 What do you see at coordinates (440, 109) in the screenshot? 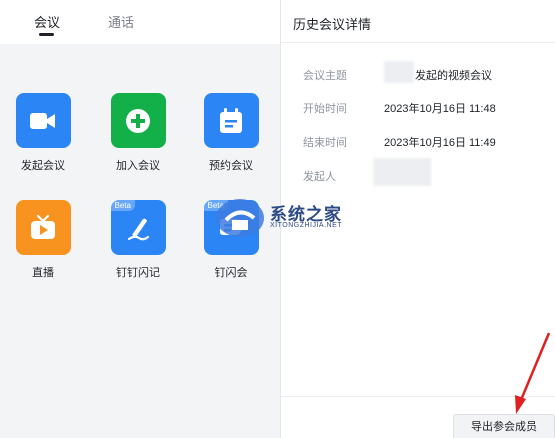
I see `start-time-value: 2023年10月16日 11:48` at bounding box center [440, 109].